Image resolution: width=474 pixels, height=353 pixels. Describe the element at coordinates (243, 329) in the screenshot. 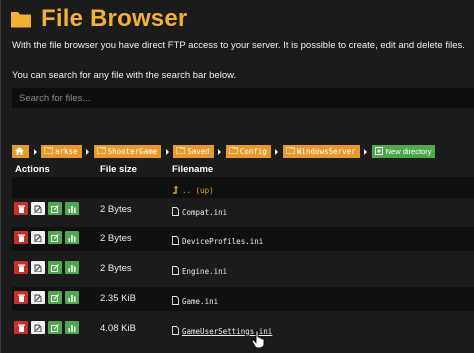

I see `table-row: 4.08 KiB GameUserSettings.ini` at that location.